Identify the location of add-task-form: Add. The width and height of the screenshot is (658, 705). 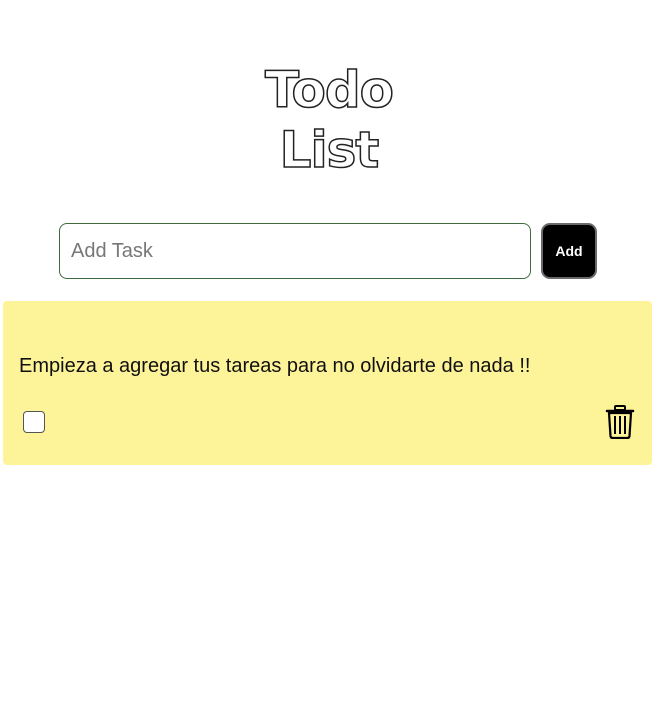
(329, 251).